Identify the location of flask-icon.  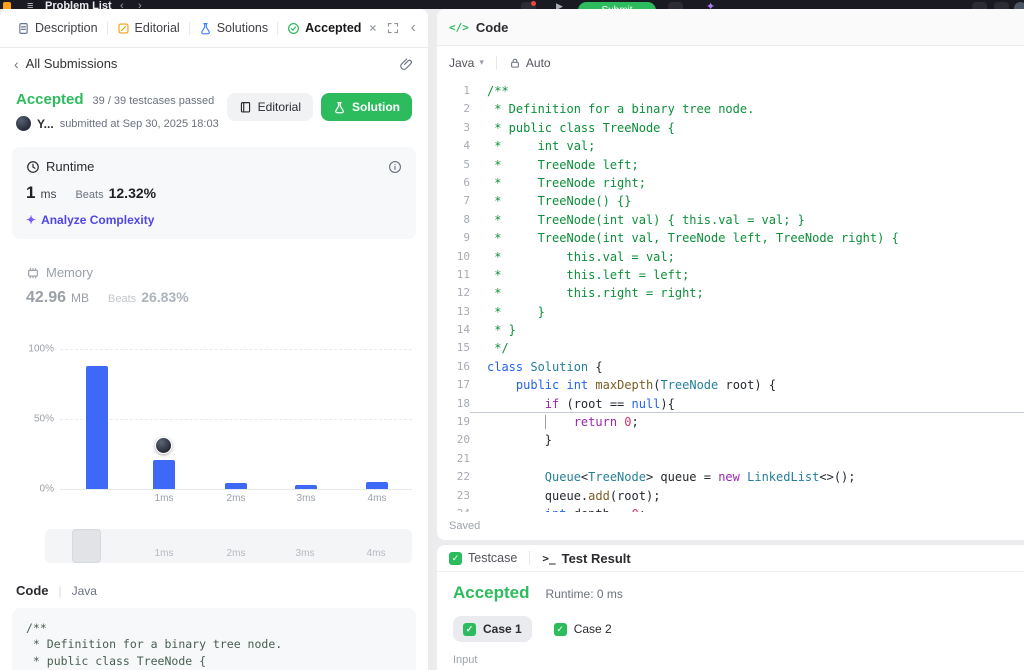
(339, 107).